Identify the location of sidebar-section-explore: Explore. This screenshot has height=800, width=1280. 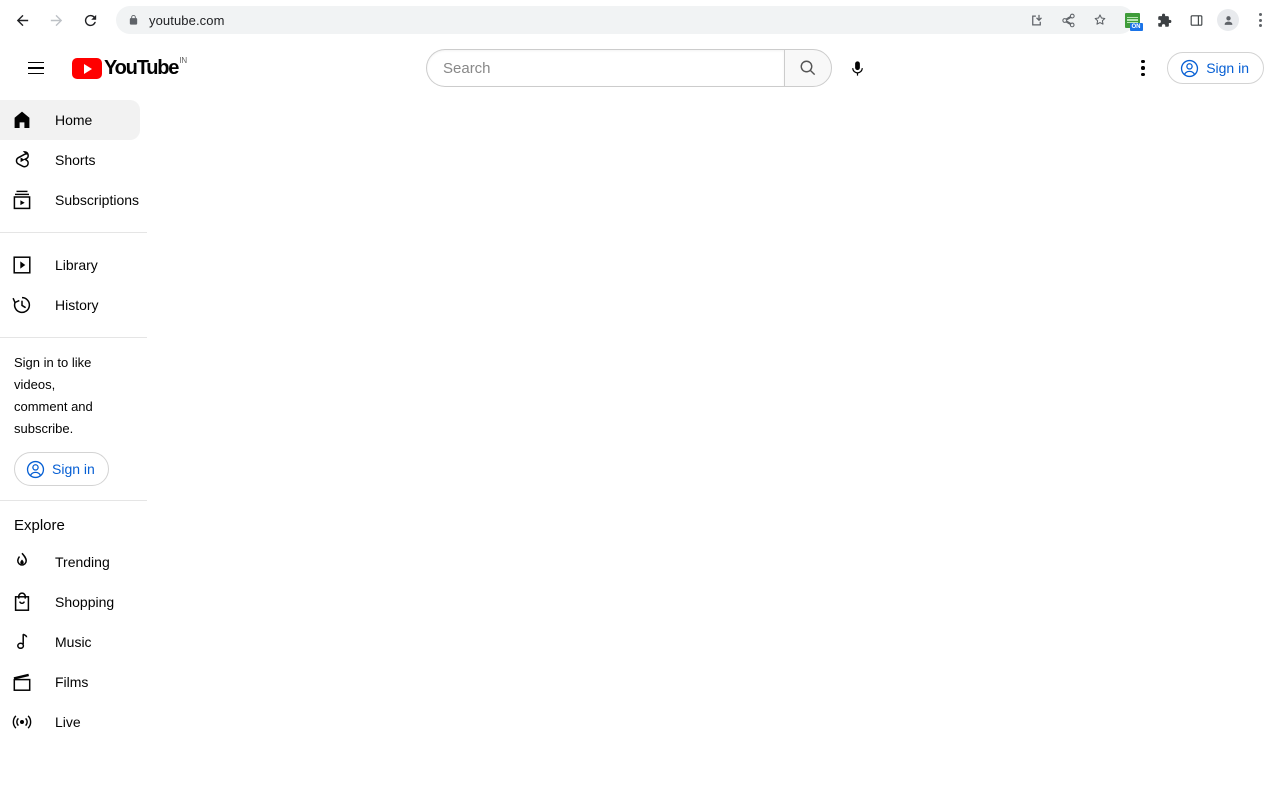
(39, 525).